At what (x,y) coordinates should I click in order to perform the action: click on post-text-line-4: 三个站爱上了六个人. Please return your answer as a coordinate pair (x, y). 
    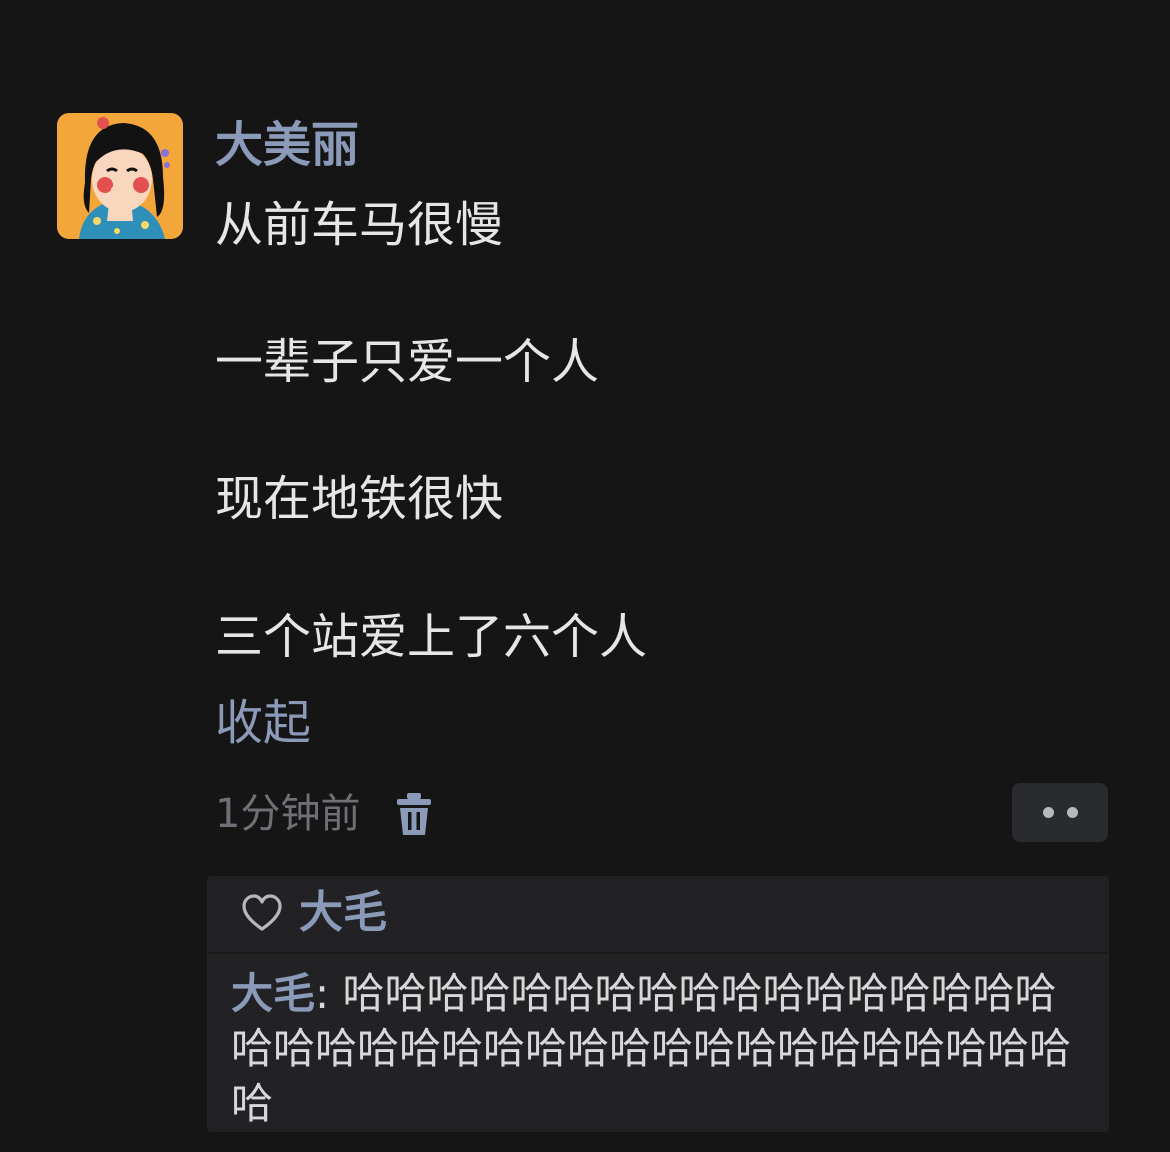
    Looking at the image, I should click on (431, 637).